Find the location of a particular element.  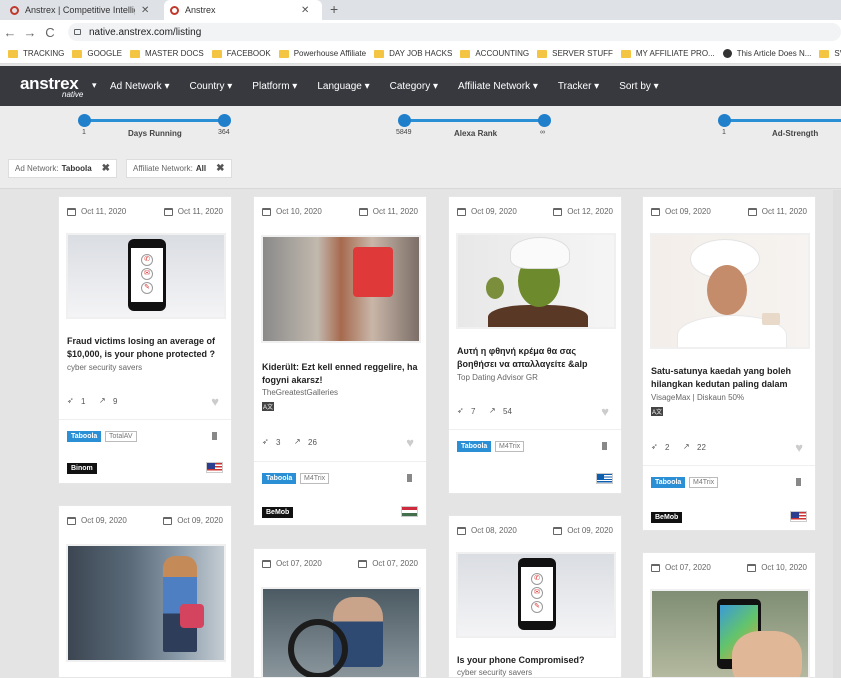

last-seen-date: Oct 09, 2020 is located at coordinates (193, 520).